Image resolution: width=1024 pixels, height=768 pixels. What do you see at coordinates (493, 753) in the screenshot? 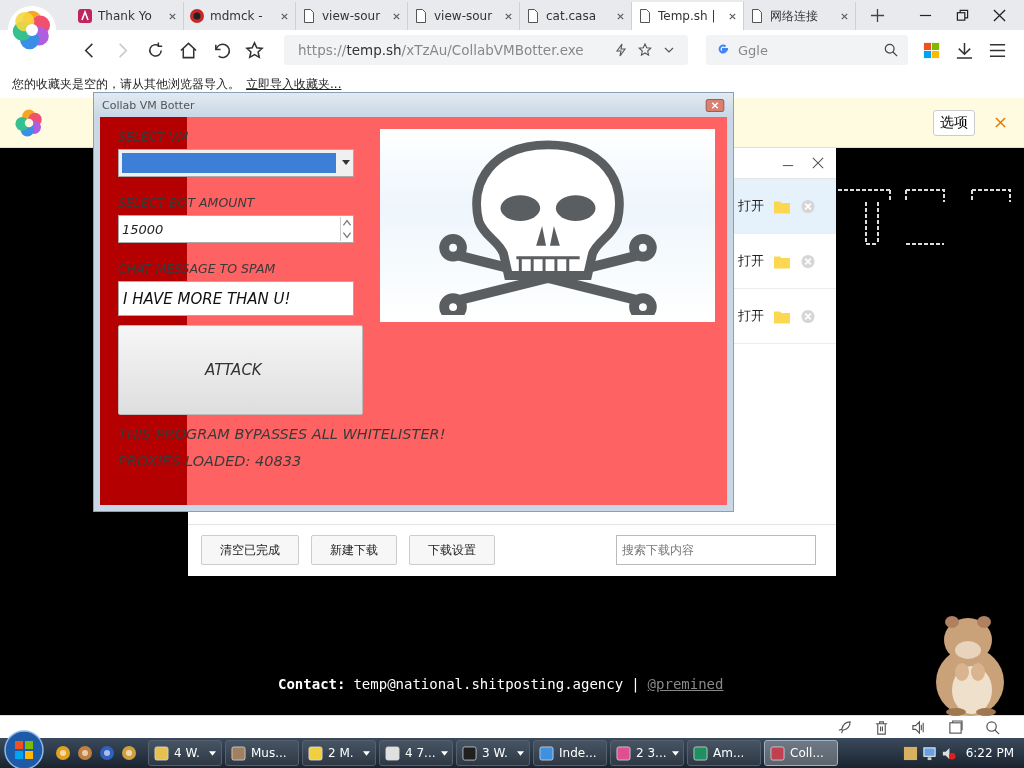
I see `taskbar-button: 3 W.` at bounding box center [493, 753].